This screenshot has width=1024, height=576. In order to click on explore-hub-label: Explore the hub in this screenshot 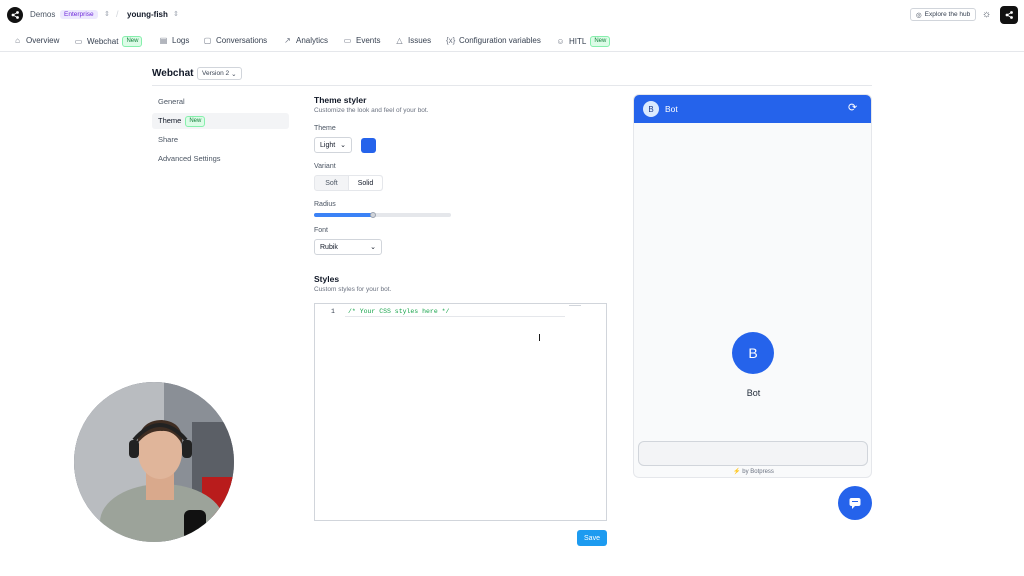, I will do `click(947, 14)`.